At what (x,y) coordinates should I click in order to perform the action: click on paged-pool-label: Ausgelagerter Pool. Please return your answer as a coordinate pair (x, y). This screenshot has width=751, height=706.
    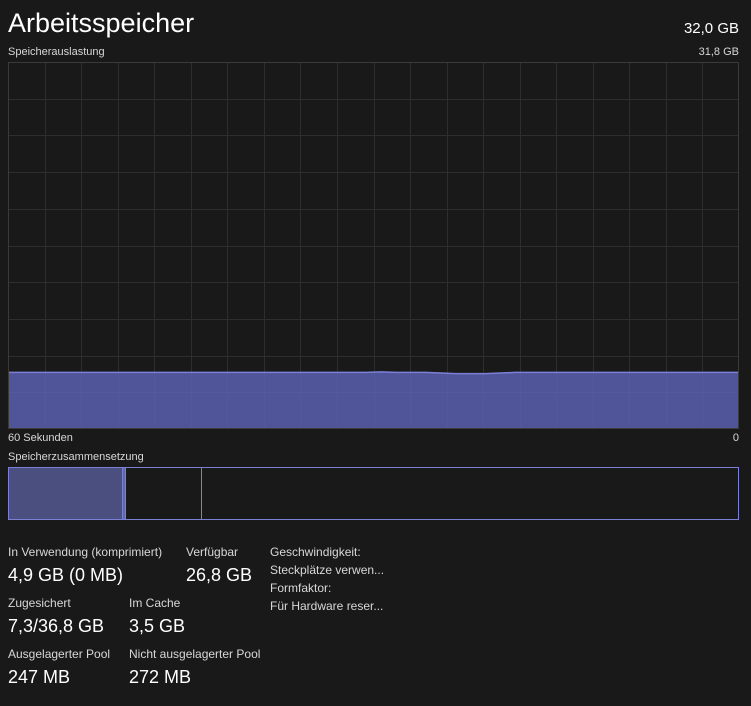
    Looking at the image, I should click on (59, 654).